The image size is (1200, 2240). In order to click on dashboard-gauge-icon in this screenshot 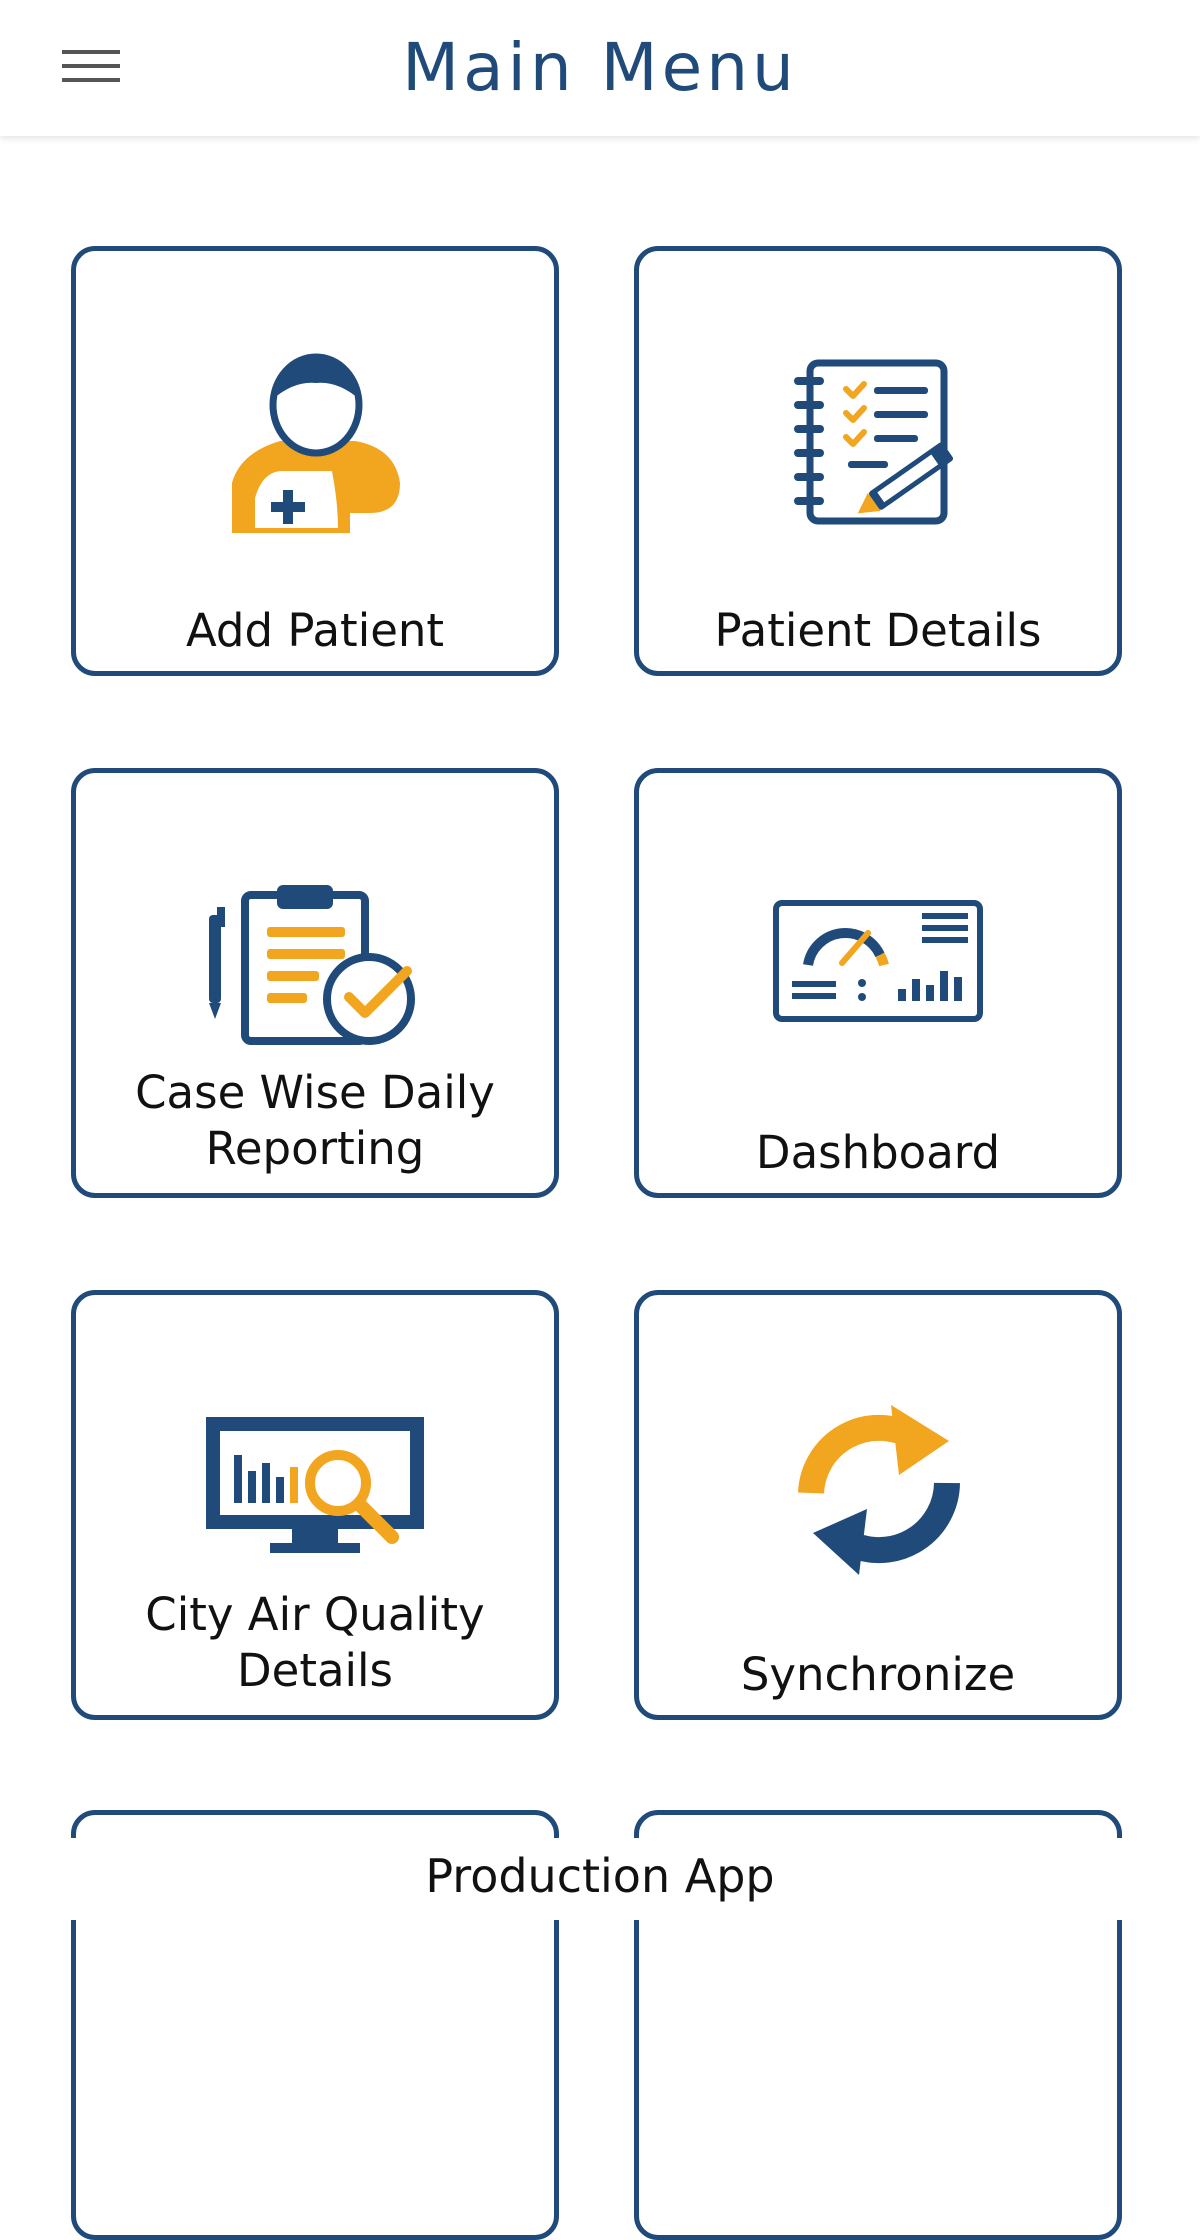, I will do `click(878, 961)`.